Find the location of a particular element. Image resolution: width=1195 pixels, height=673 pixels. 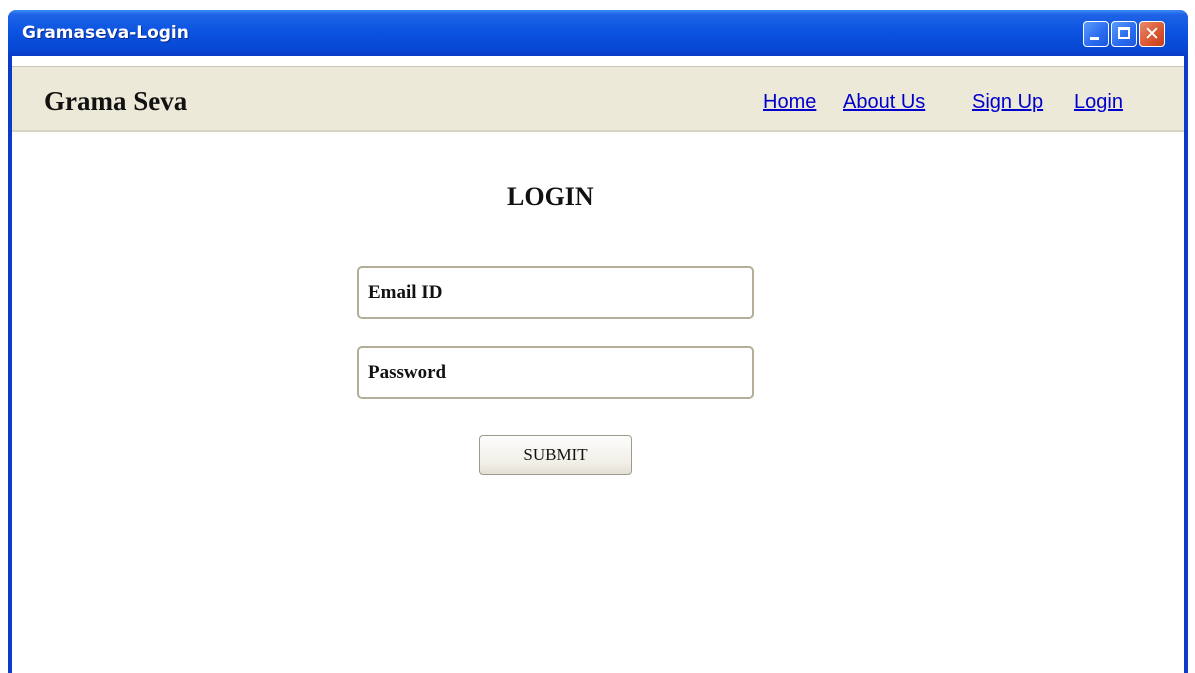

maximize-icon is located at coordinates (1124, 33).